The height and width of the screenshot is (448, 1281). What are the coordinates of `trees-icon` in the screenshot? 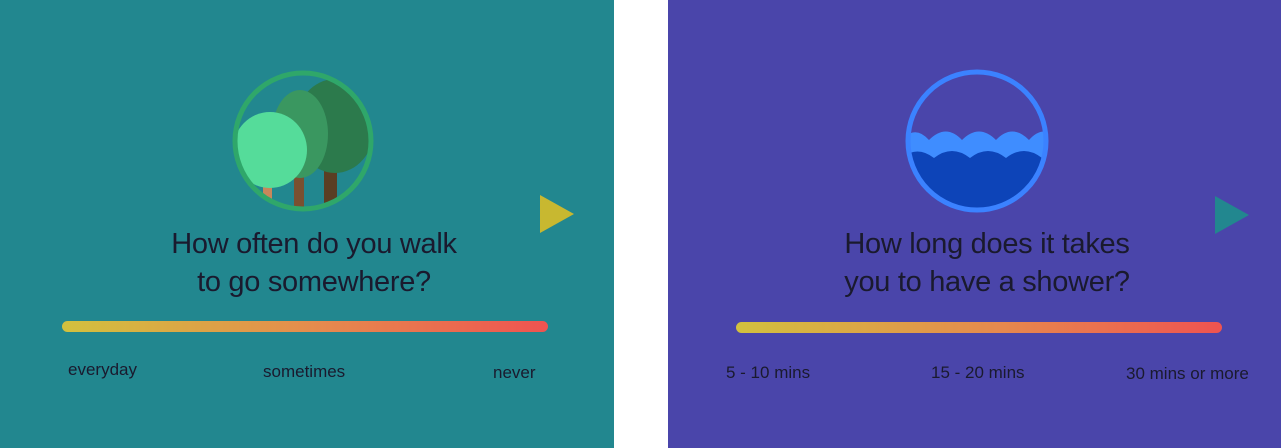 It's located at (303, 141).